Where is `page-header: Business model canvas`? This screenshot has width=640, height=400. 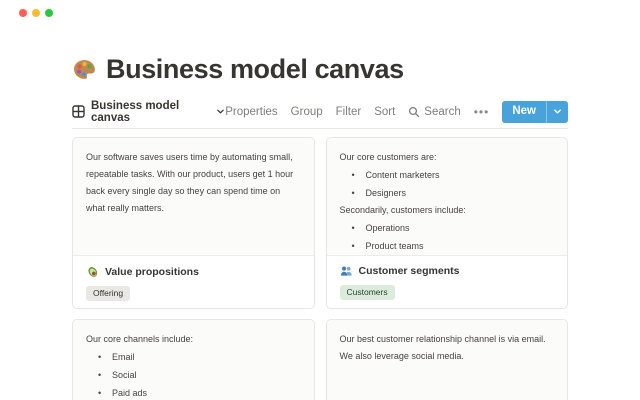
page-header: Business model canvas is located at coordinates (320, 69).